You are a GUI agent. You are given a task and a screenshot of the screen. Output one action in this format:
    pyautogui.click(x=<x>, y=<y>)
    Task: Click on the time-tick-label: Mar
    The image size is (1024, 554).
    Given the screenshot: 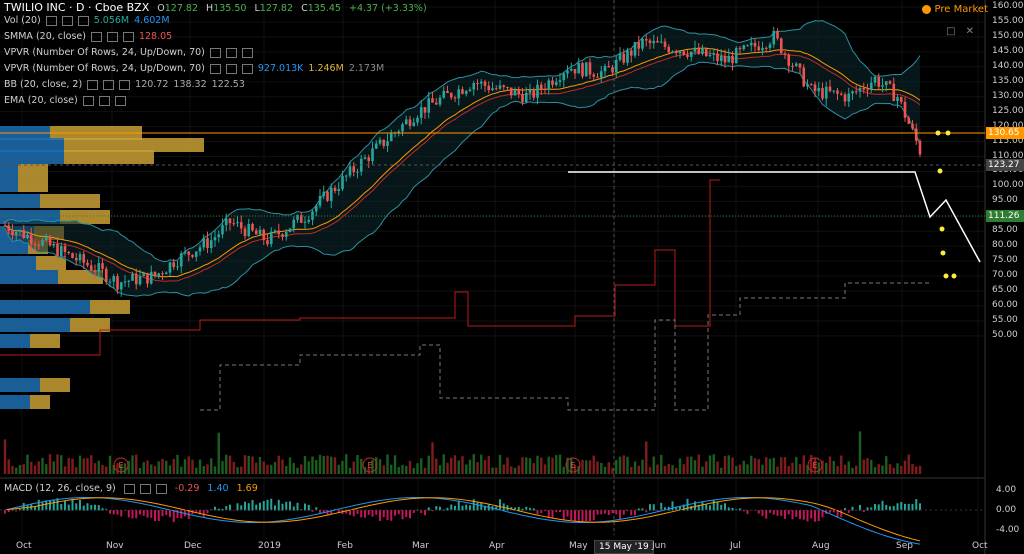 What is the action you would take?
    pyautogui.click(x=420, y=546)
    